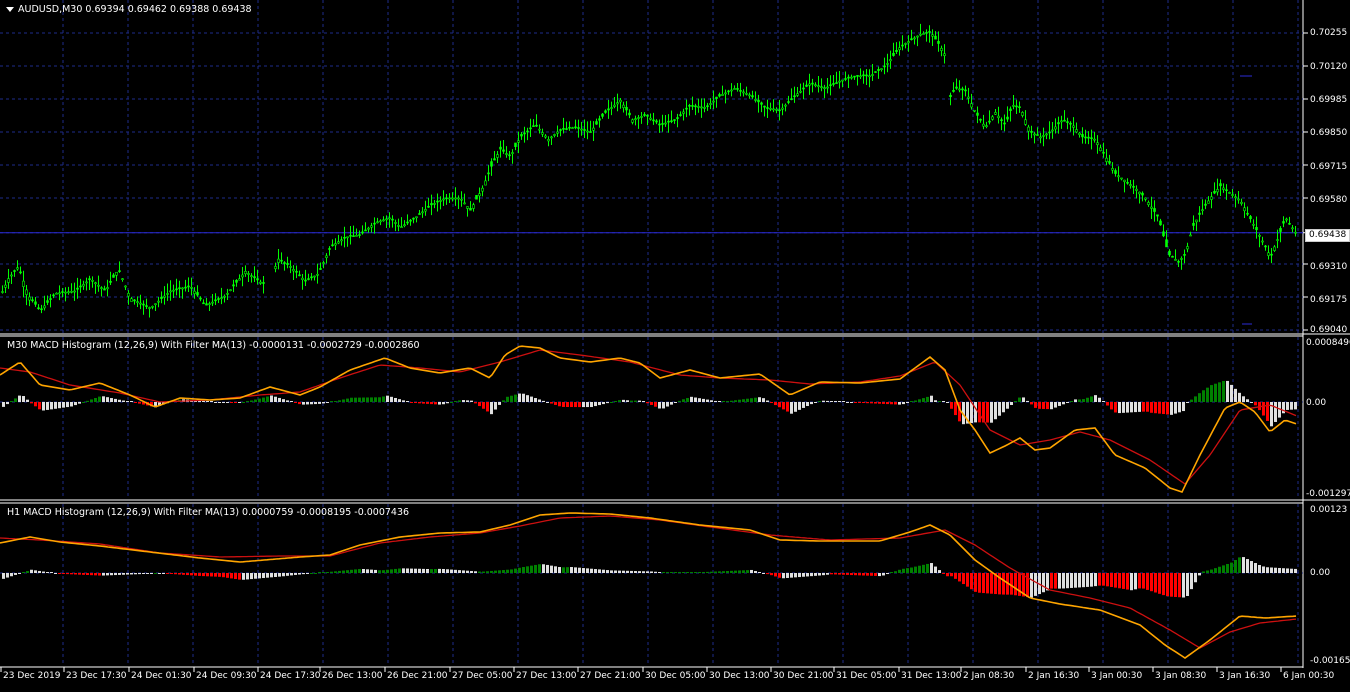 The image size is (1350, 692). I want to click on price-tick: 0.69310, so click(1329, 267).